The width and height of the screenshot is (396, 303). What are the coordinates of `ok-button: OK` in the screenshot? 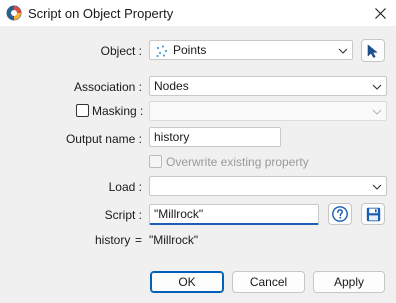 It's located at (187, 282).